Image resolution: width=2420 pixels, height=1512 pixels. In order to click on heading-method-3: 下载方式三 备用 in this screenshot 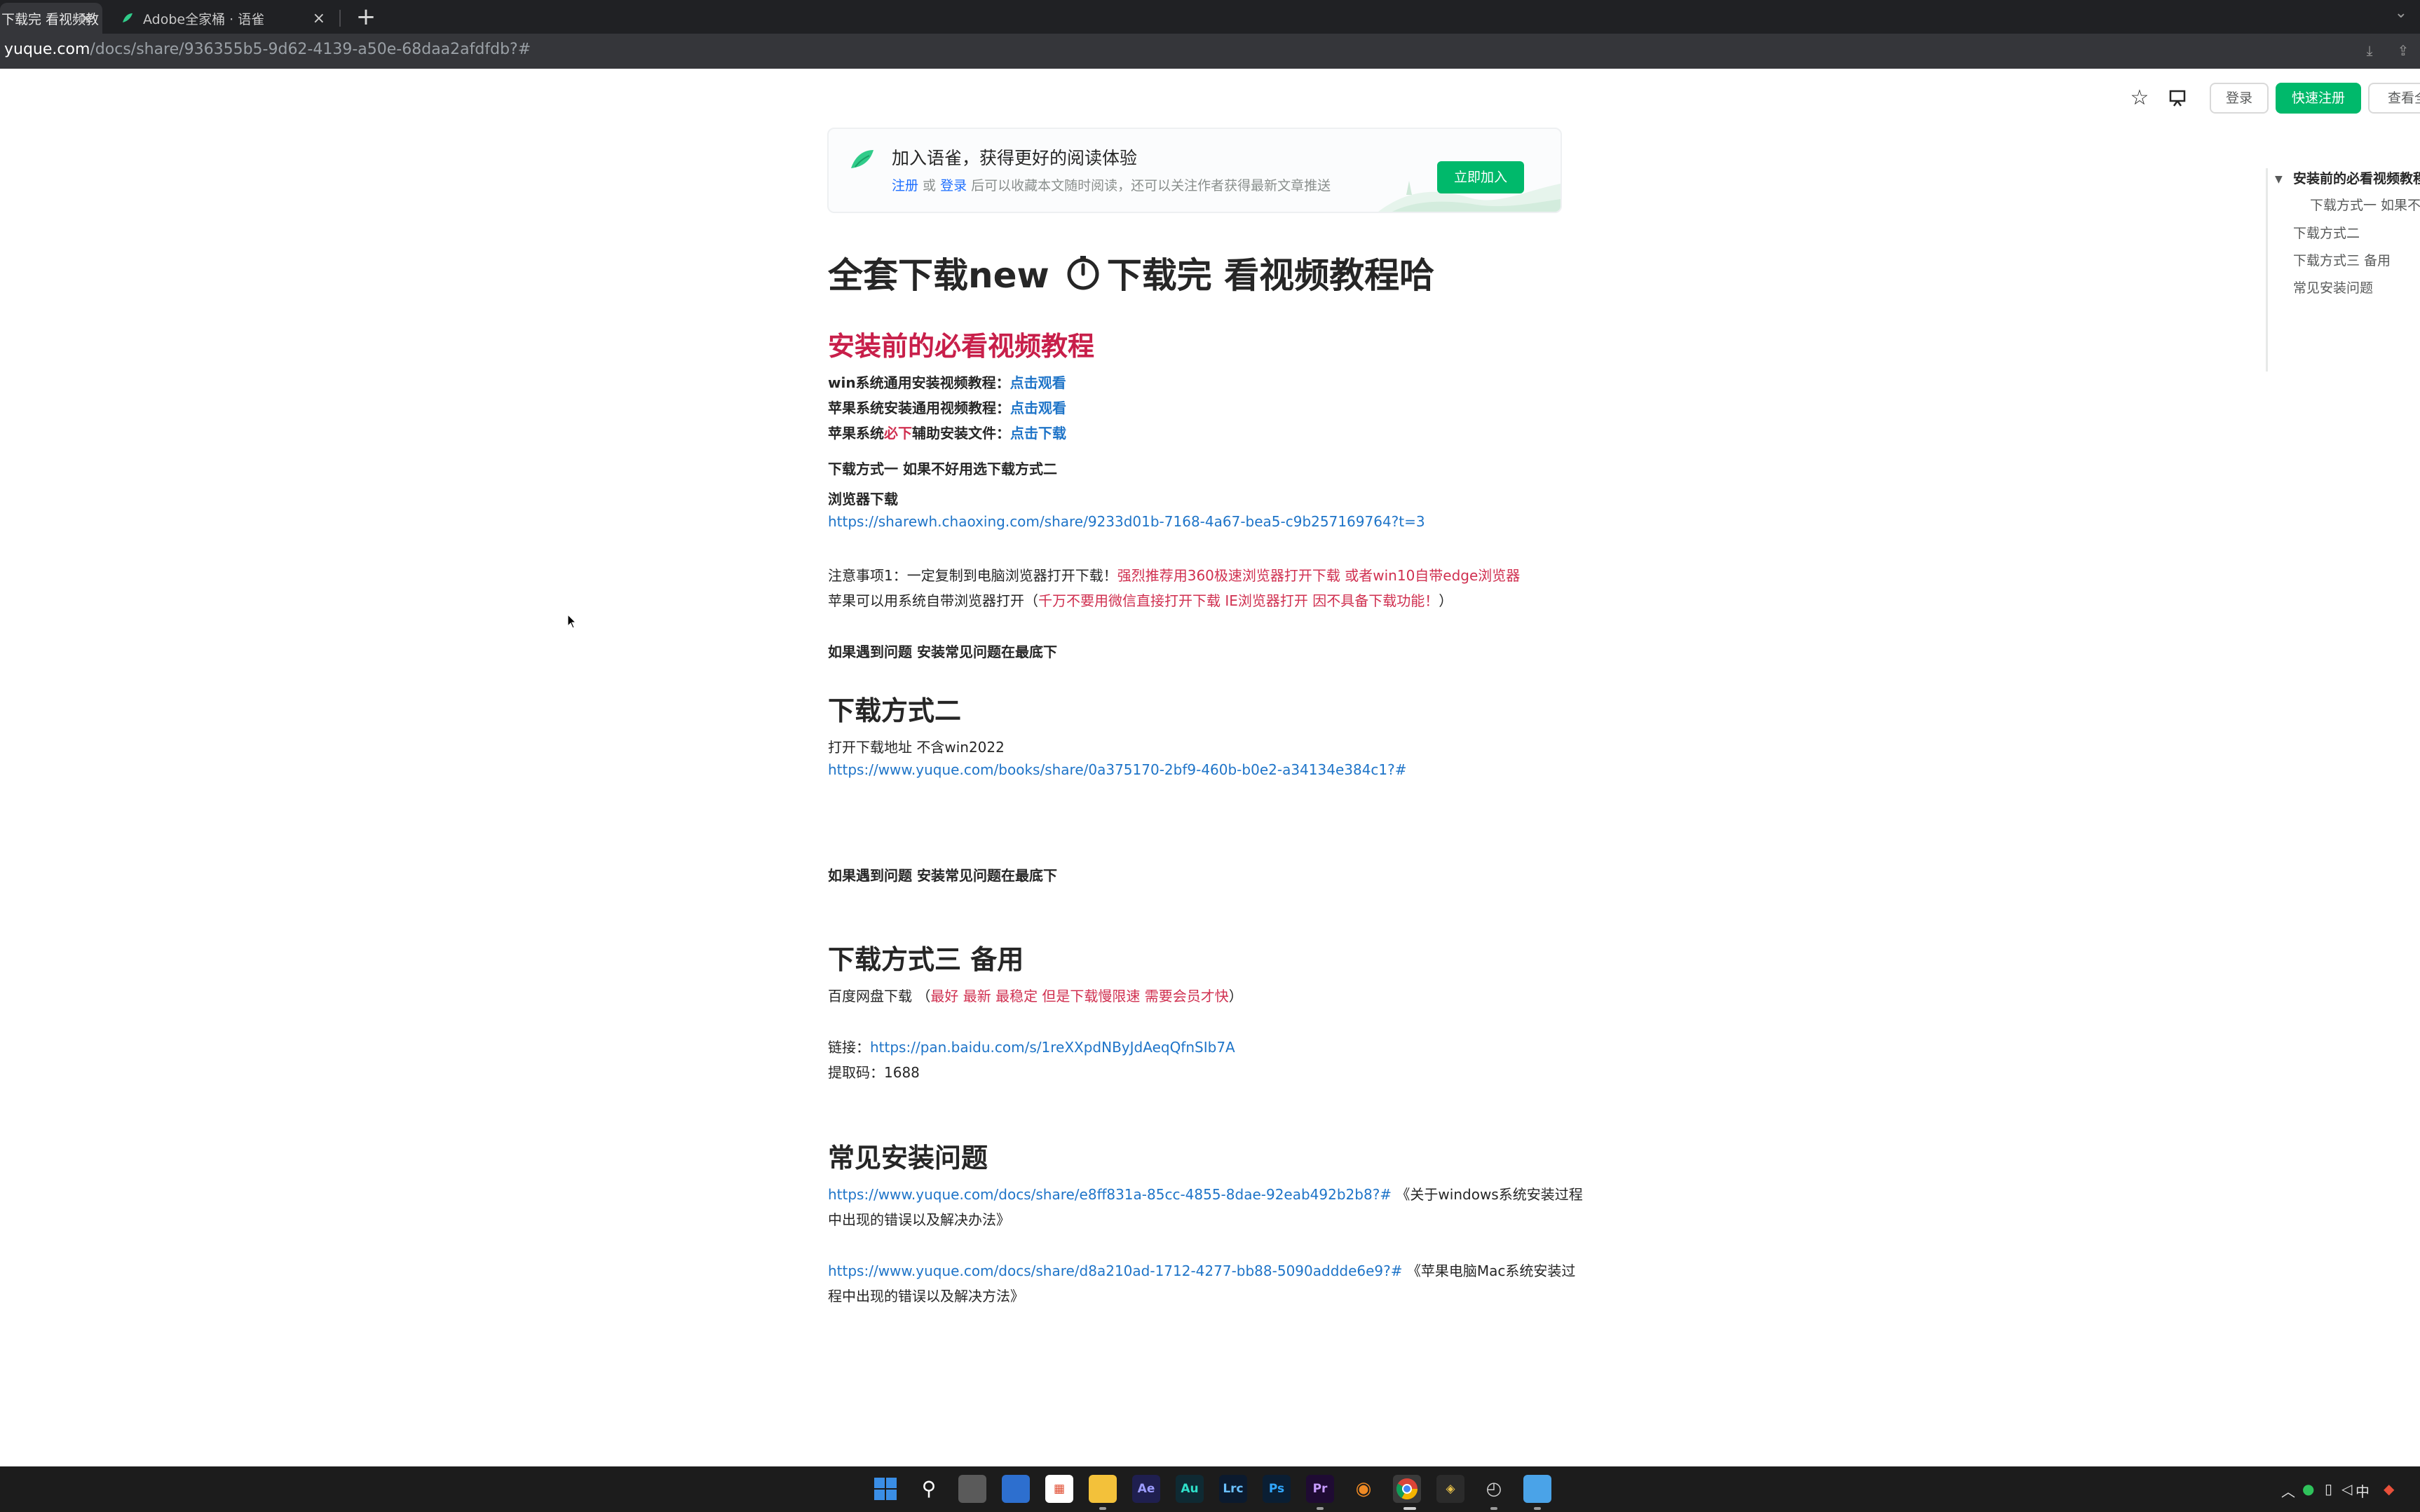, I will do `click(926, 960)`.